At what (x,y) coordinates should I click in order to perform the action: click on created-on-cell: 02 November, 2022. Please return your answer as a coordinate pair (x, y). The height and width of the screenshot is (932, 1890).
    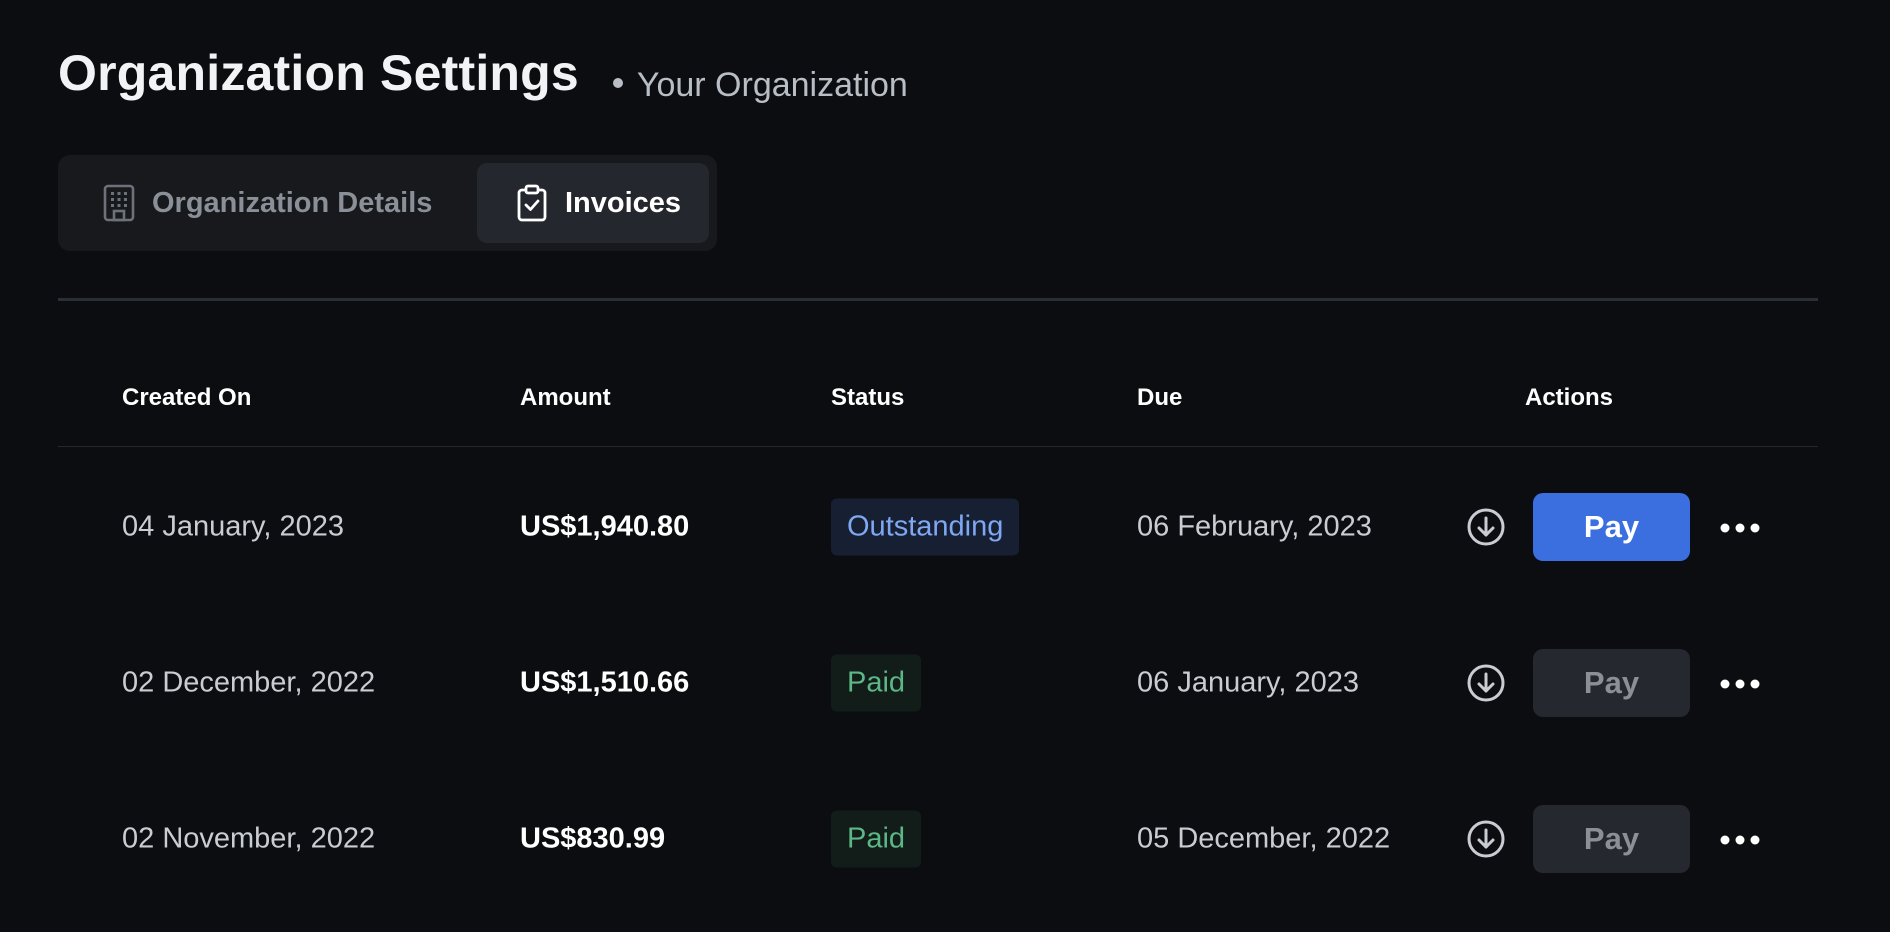
    Looking at the image, I should click on (249, 838).